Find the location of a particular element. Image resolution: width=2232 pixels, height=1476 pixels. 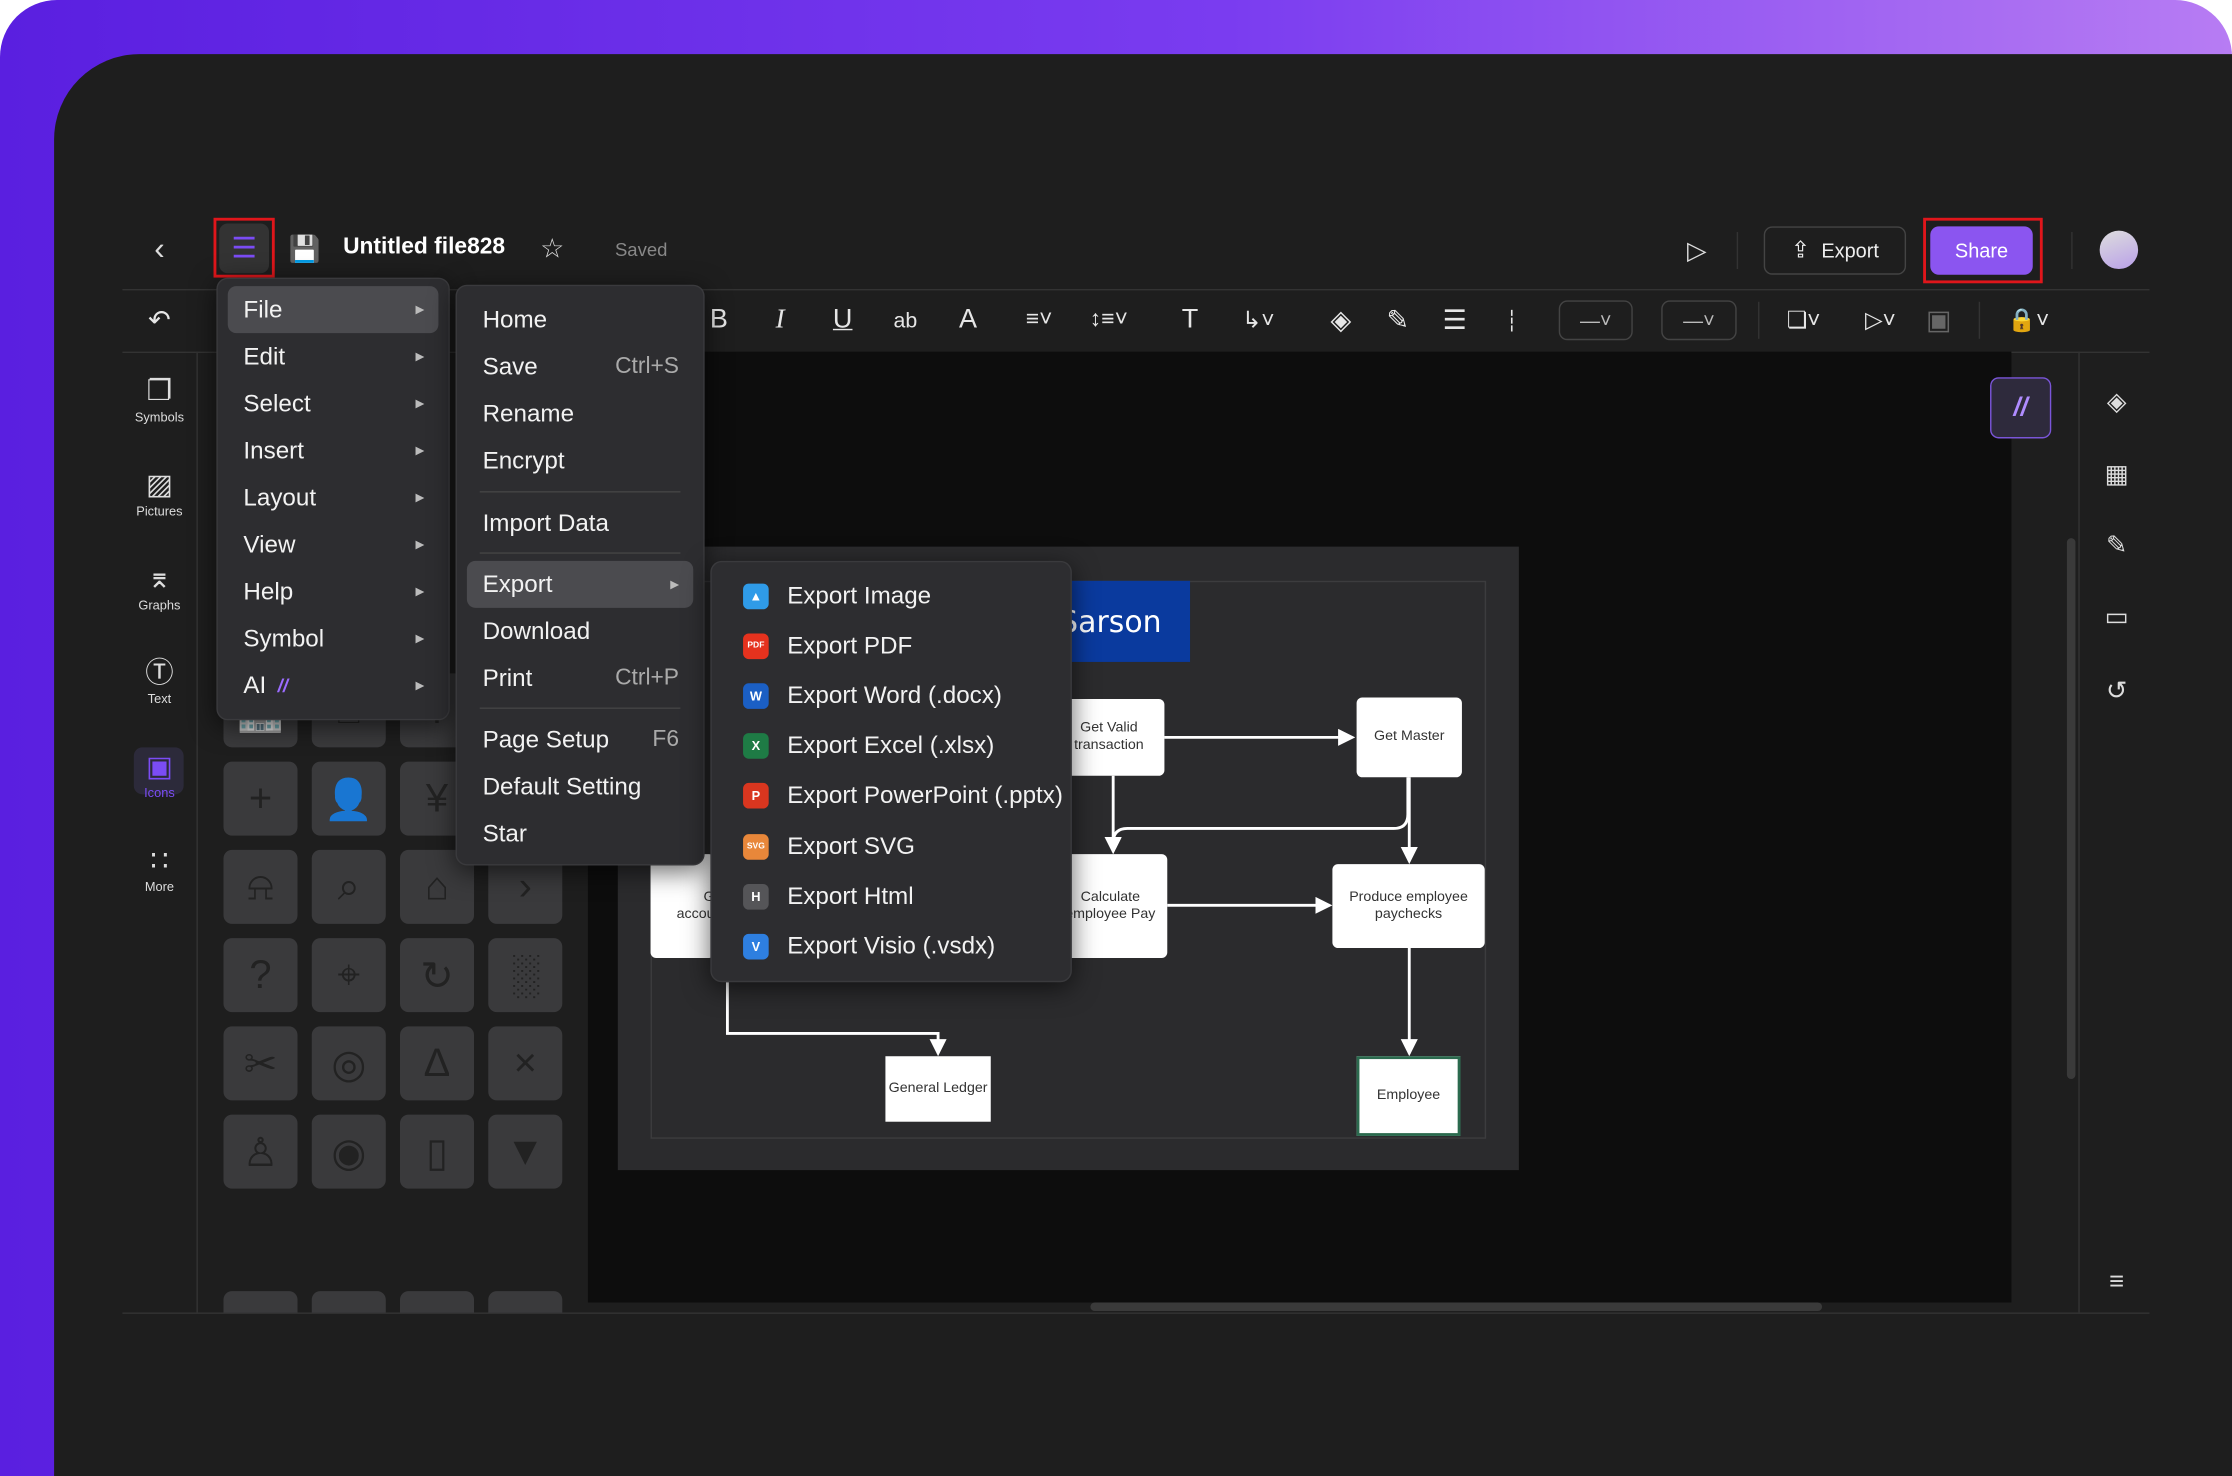

menu-item-label: Export is located at coordinates (517, 584).